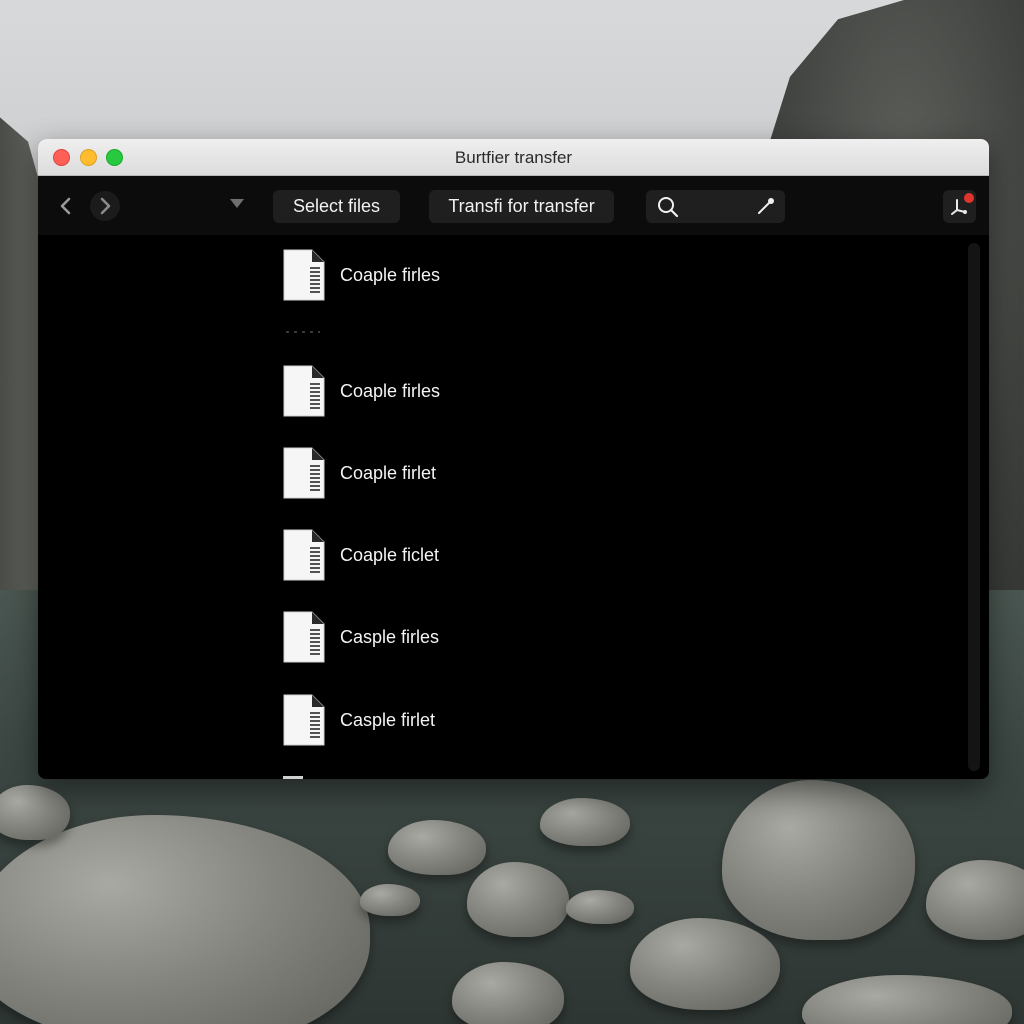  I want to click on window-title: Burtfier transfer, so click(513, 157).